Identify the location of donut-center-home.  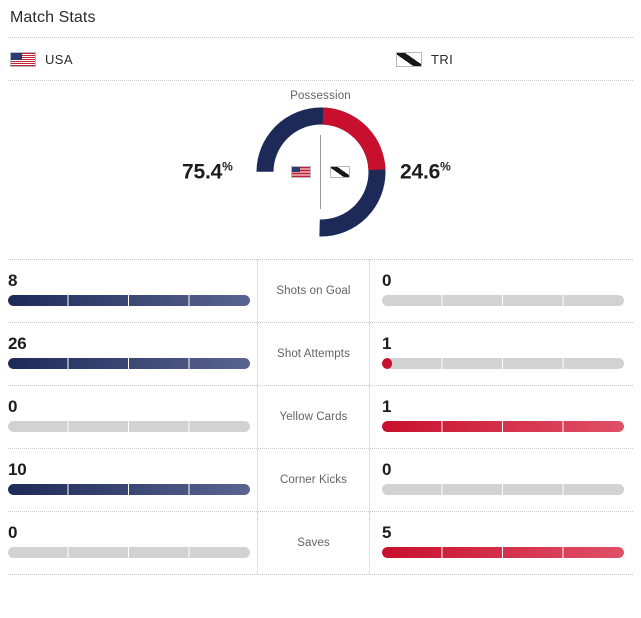
(301, 172).